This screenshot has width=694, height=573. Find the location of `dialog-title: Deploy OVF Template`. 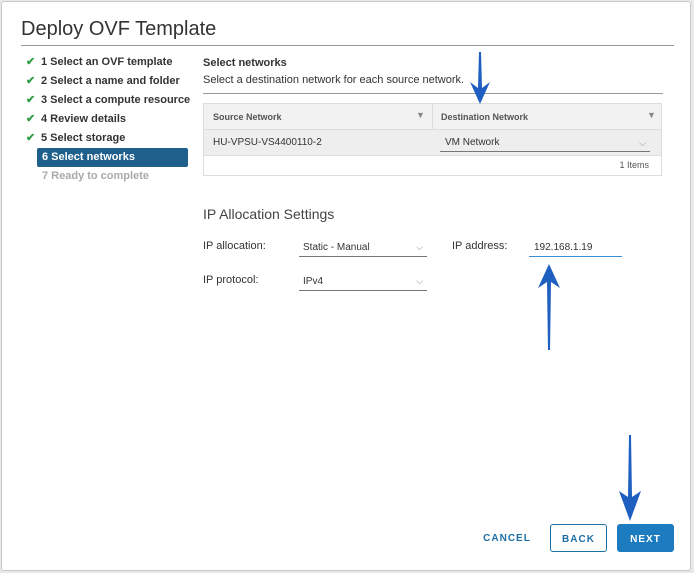

dialog-title: Deploy OVF Template is located at coordinates (119, 29).